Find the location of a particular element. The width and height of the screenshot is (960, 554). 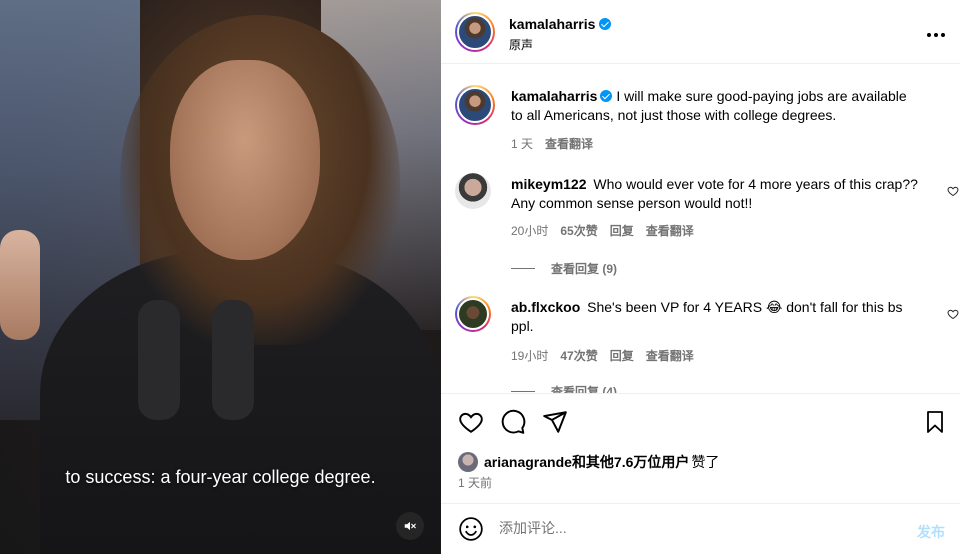

add-comment-bar: 发布 is located at coordinates (700, 528).